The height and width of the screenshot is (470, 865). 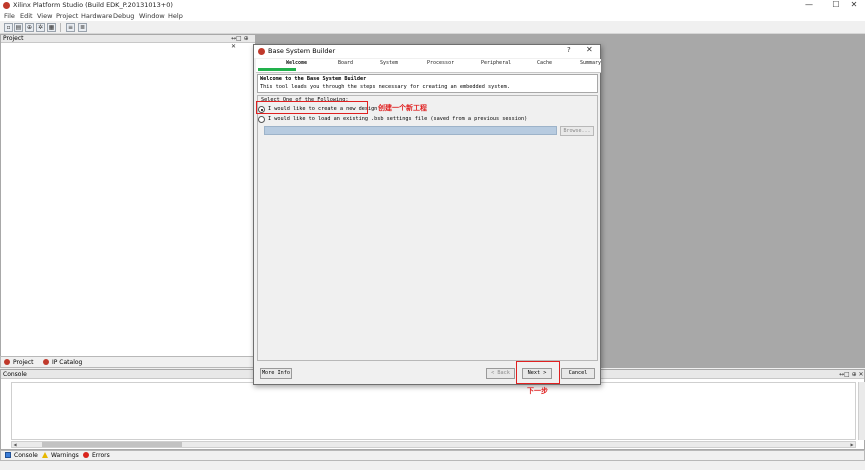 I want to click on highlight-create-new, so click(x=312, y=107).